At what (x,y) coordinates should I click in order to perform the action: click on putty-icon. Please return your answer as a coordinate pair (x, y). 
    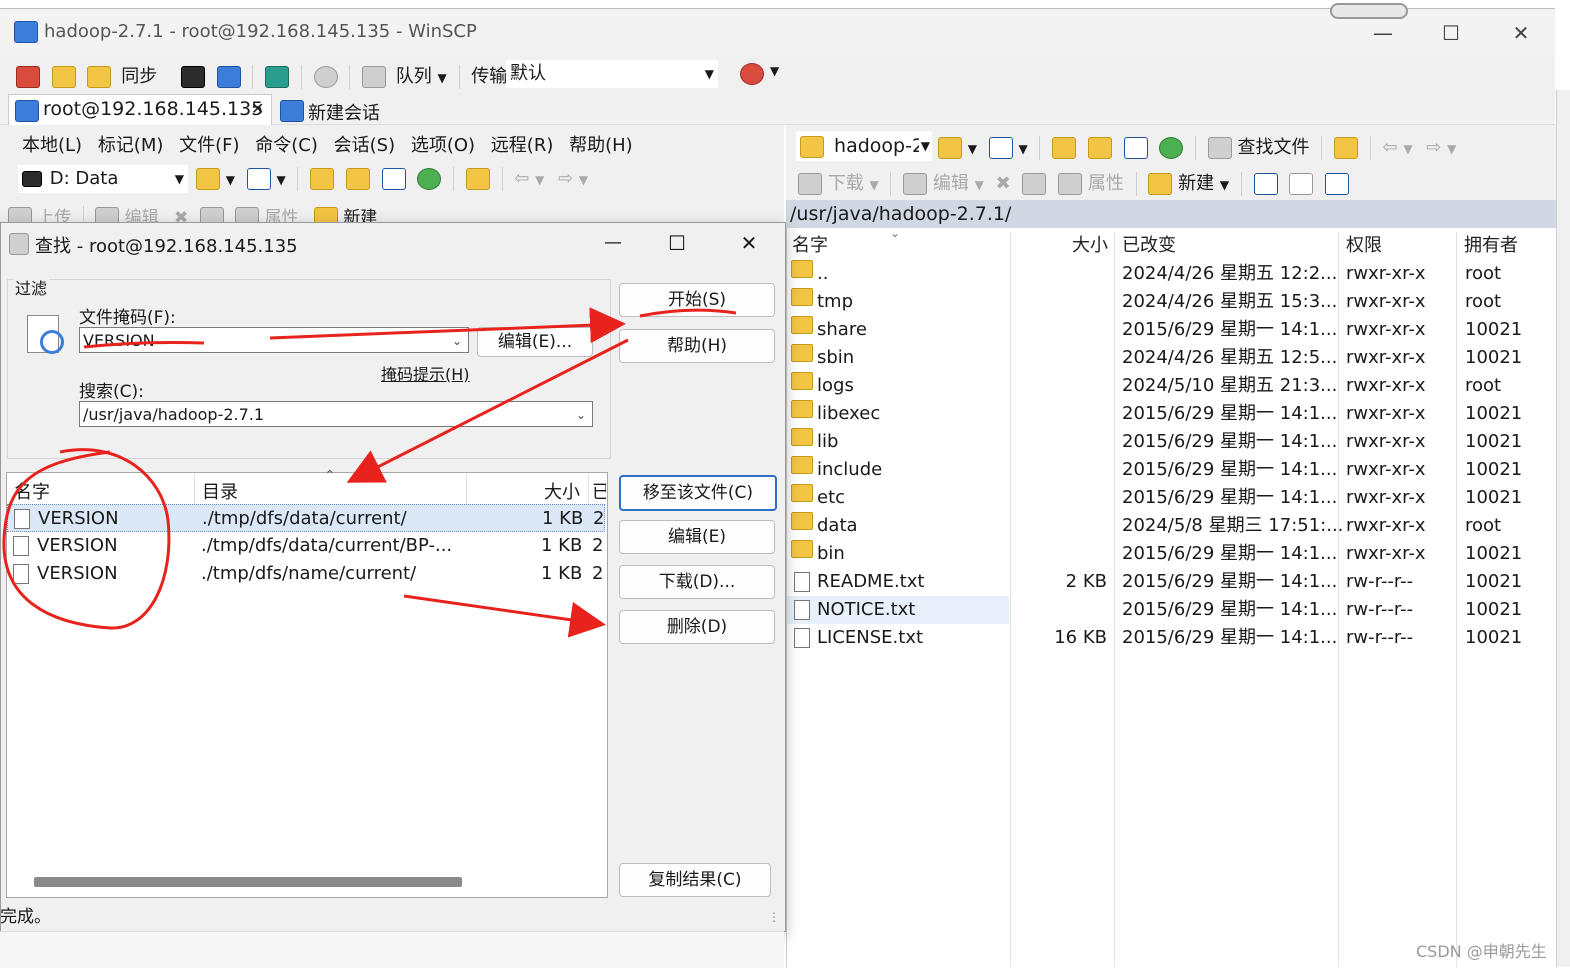
    Looking at the image, I should click on (228, 77).